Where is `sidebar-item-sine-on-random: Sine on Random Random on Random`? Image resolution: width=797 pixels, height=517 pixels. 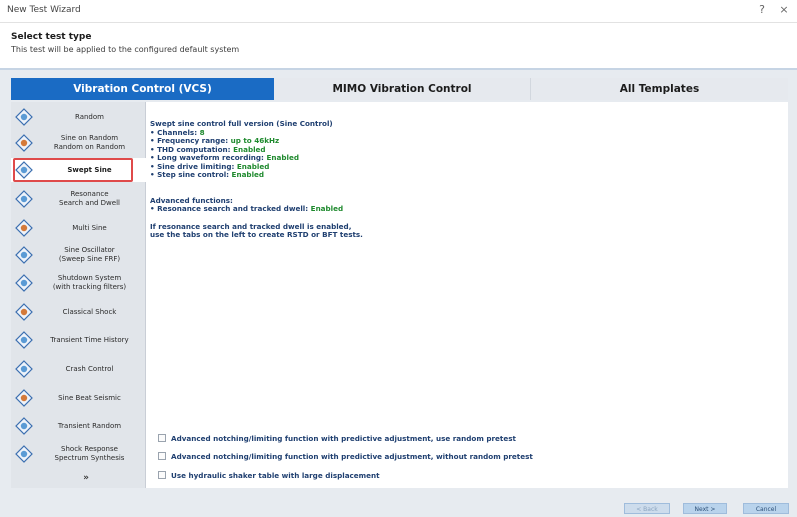
sidebar-item-sine-on-random: Sine on Random Random on Random is located at coordinates (78, 143).